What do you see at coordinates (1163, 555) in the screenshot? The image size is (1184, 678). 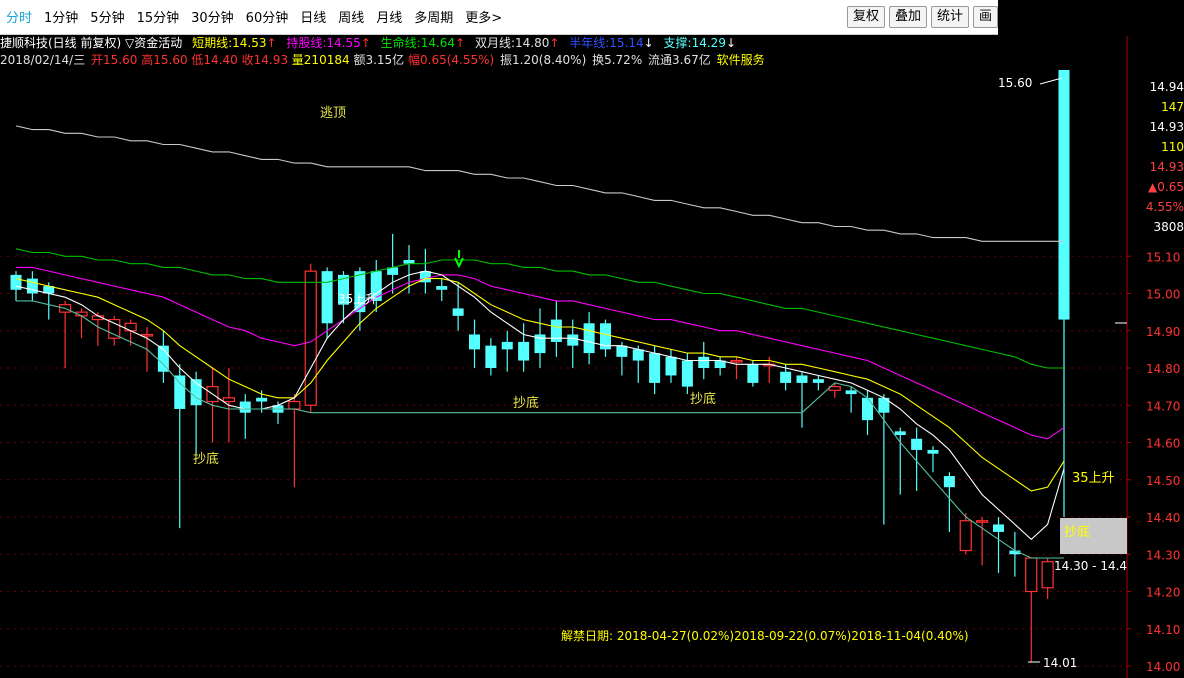 I see `axis-label-8: 14.30` at bounding box center [1163, 555].